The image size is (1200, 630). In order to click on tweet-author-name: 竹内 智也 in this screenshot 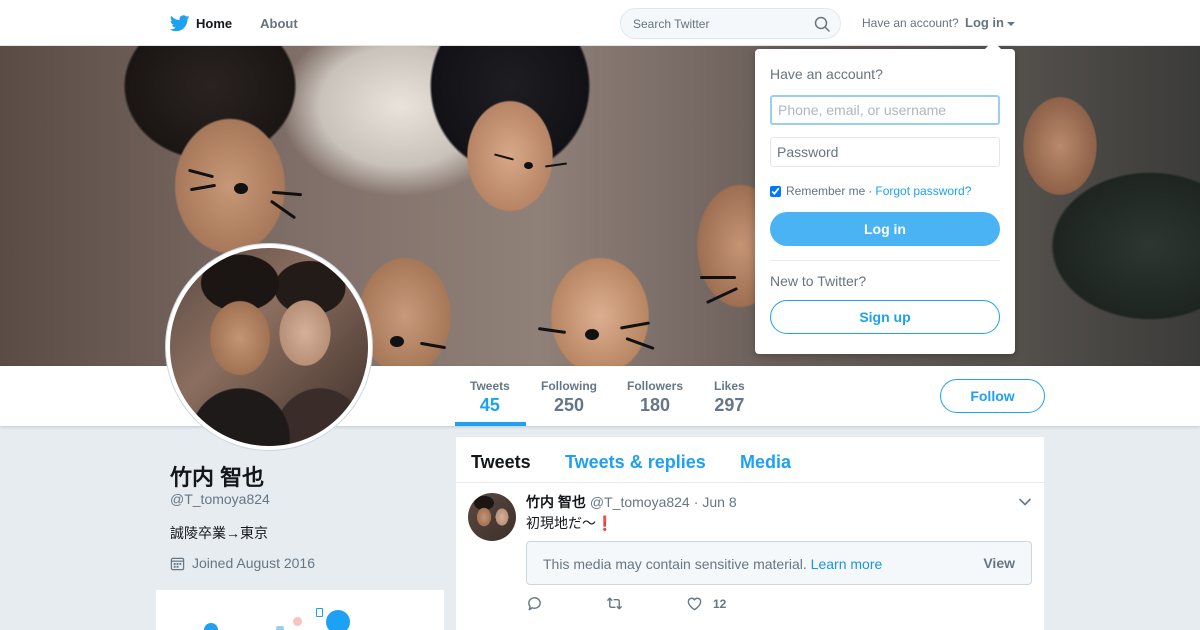, I will do `click(556, 502)`.